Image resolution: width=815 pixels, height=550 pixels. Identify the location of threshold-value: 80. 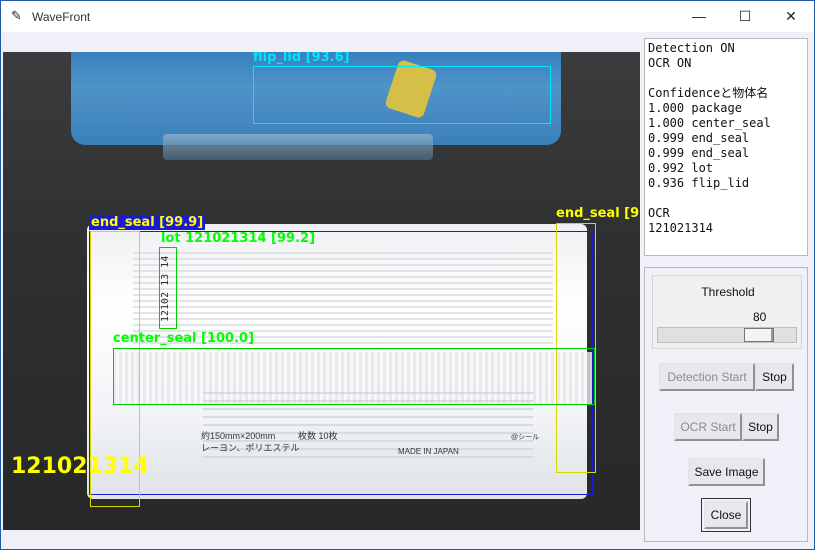
(760, 317).